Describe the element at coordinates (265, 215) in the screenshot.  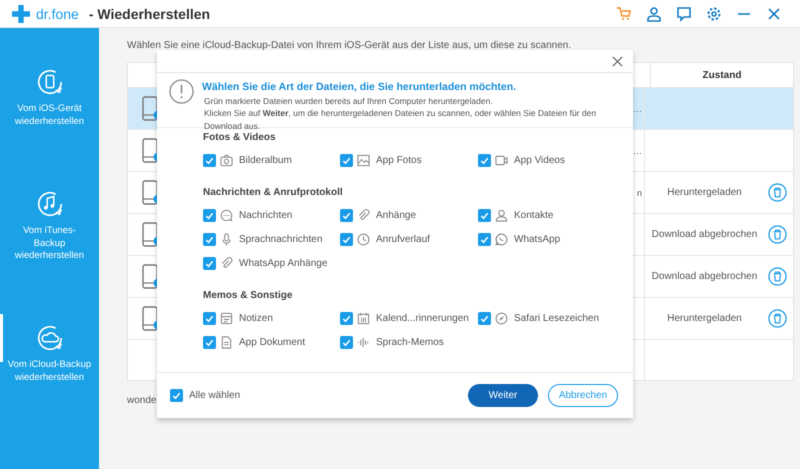
I see `option-label: Nachrichten` at that location.